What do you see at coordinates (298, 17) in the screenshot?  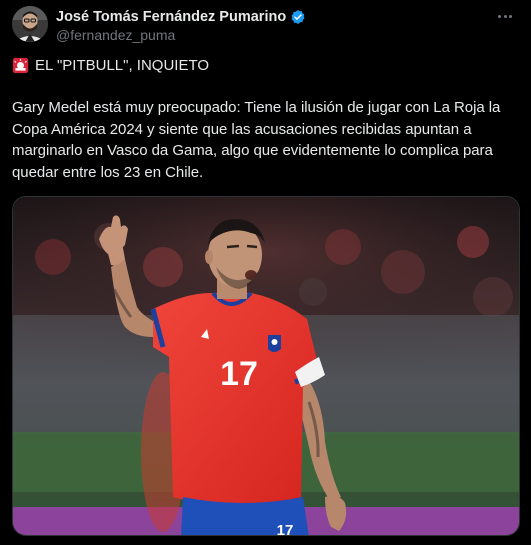 I see `verified-badge-icon` at bounding box center [298, 17].